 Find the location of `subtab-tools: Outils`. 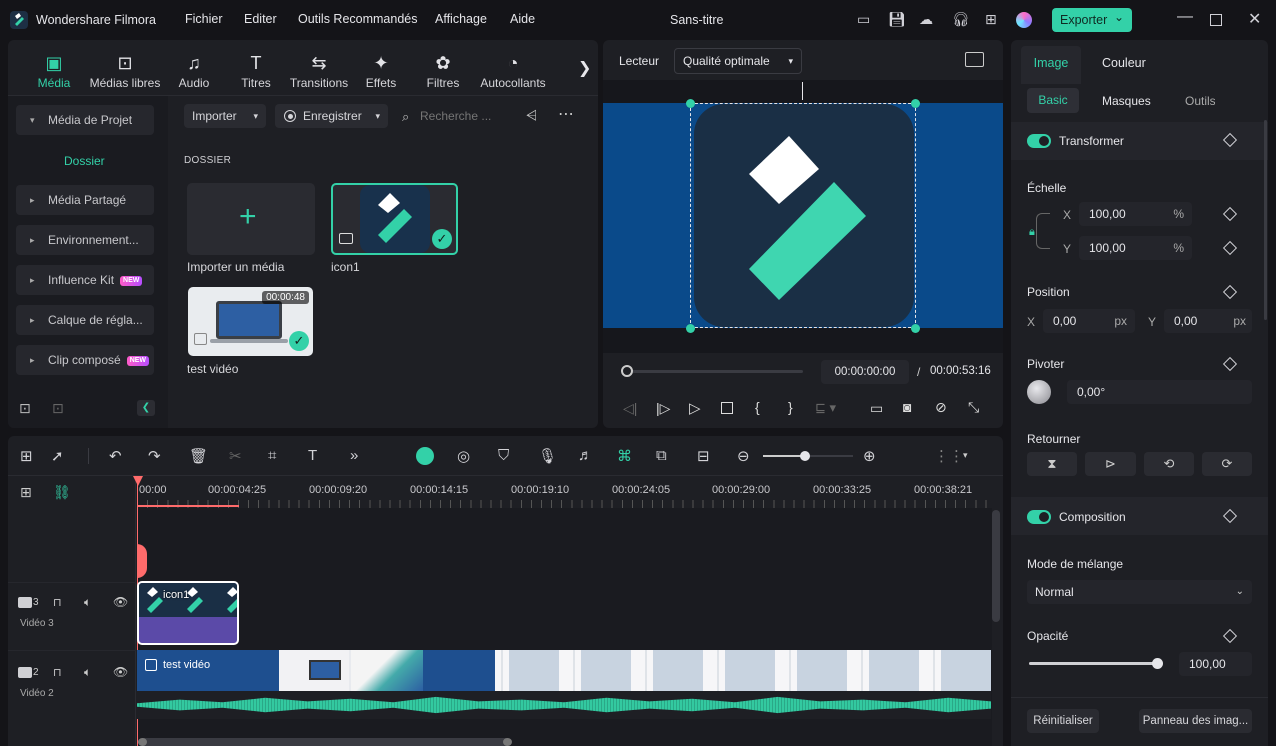

subtab-tools: Outils is located at coordinates (1200, 101).